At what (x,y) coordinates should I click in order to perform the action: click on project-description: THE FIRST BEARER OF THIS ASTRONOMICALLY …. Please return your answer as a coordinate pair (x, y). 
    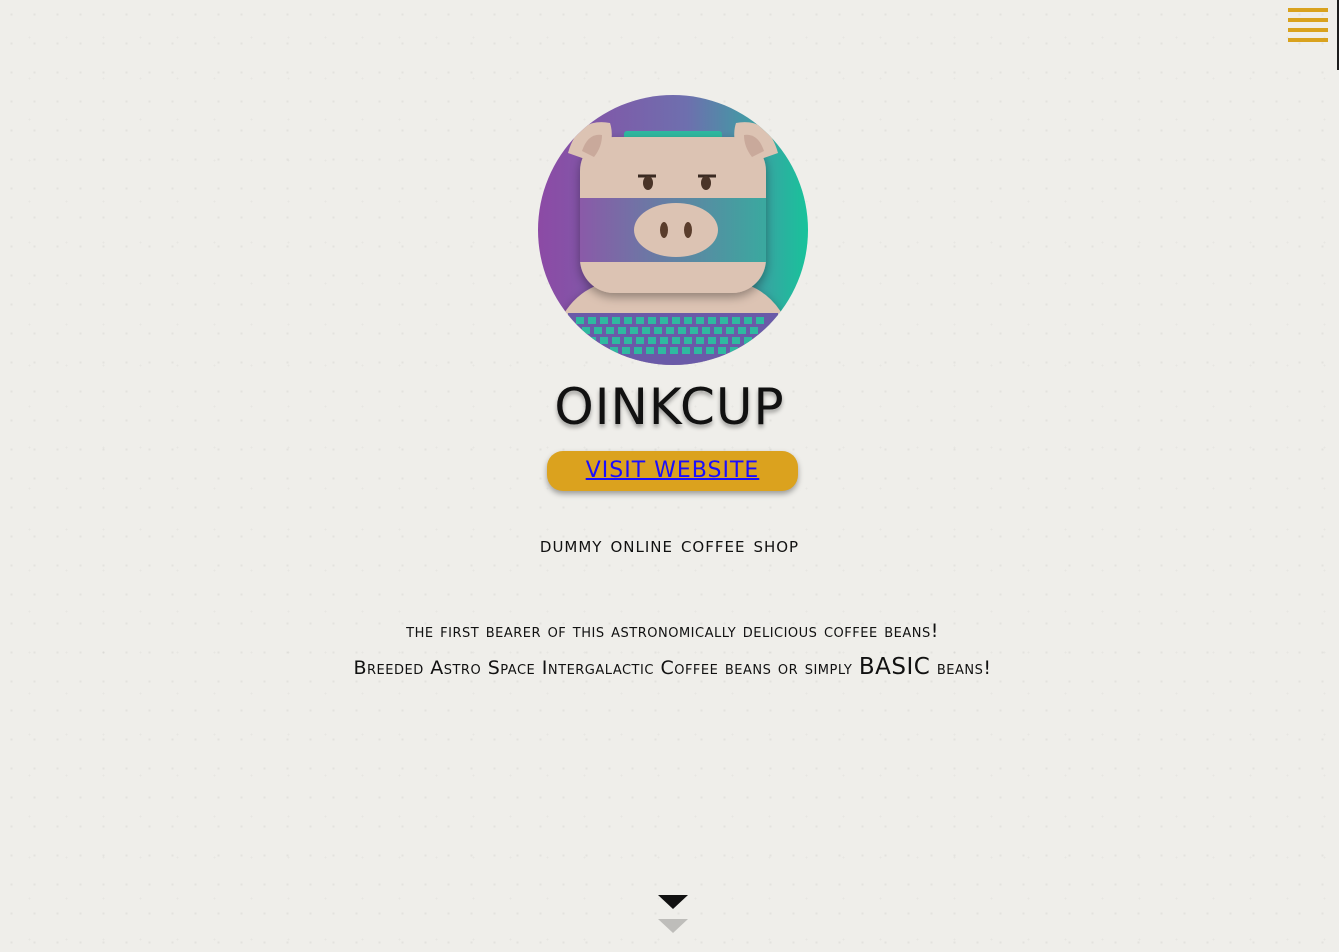
    Looking at the image, I should click on (672, 652).